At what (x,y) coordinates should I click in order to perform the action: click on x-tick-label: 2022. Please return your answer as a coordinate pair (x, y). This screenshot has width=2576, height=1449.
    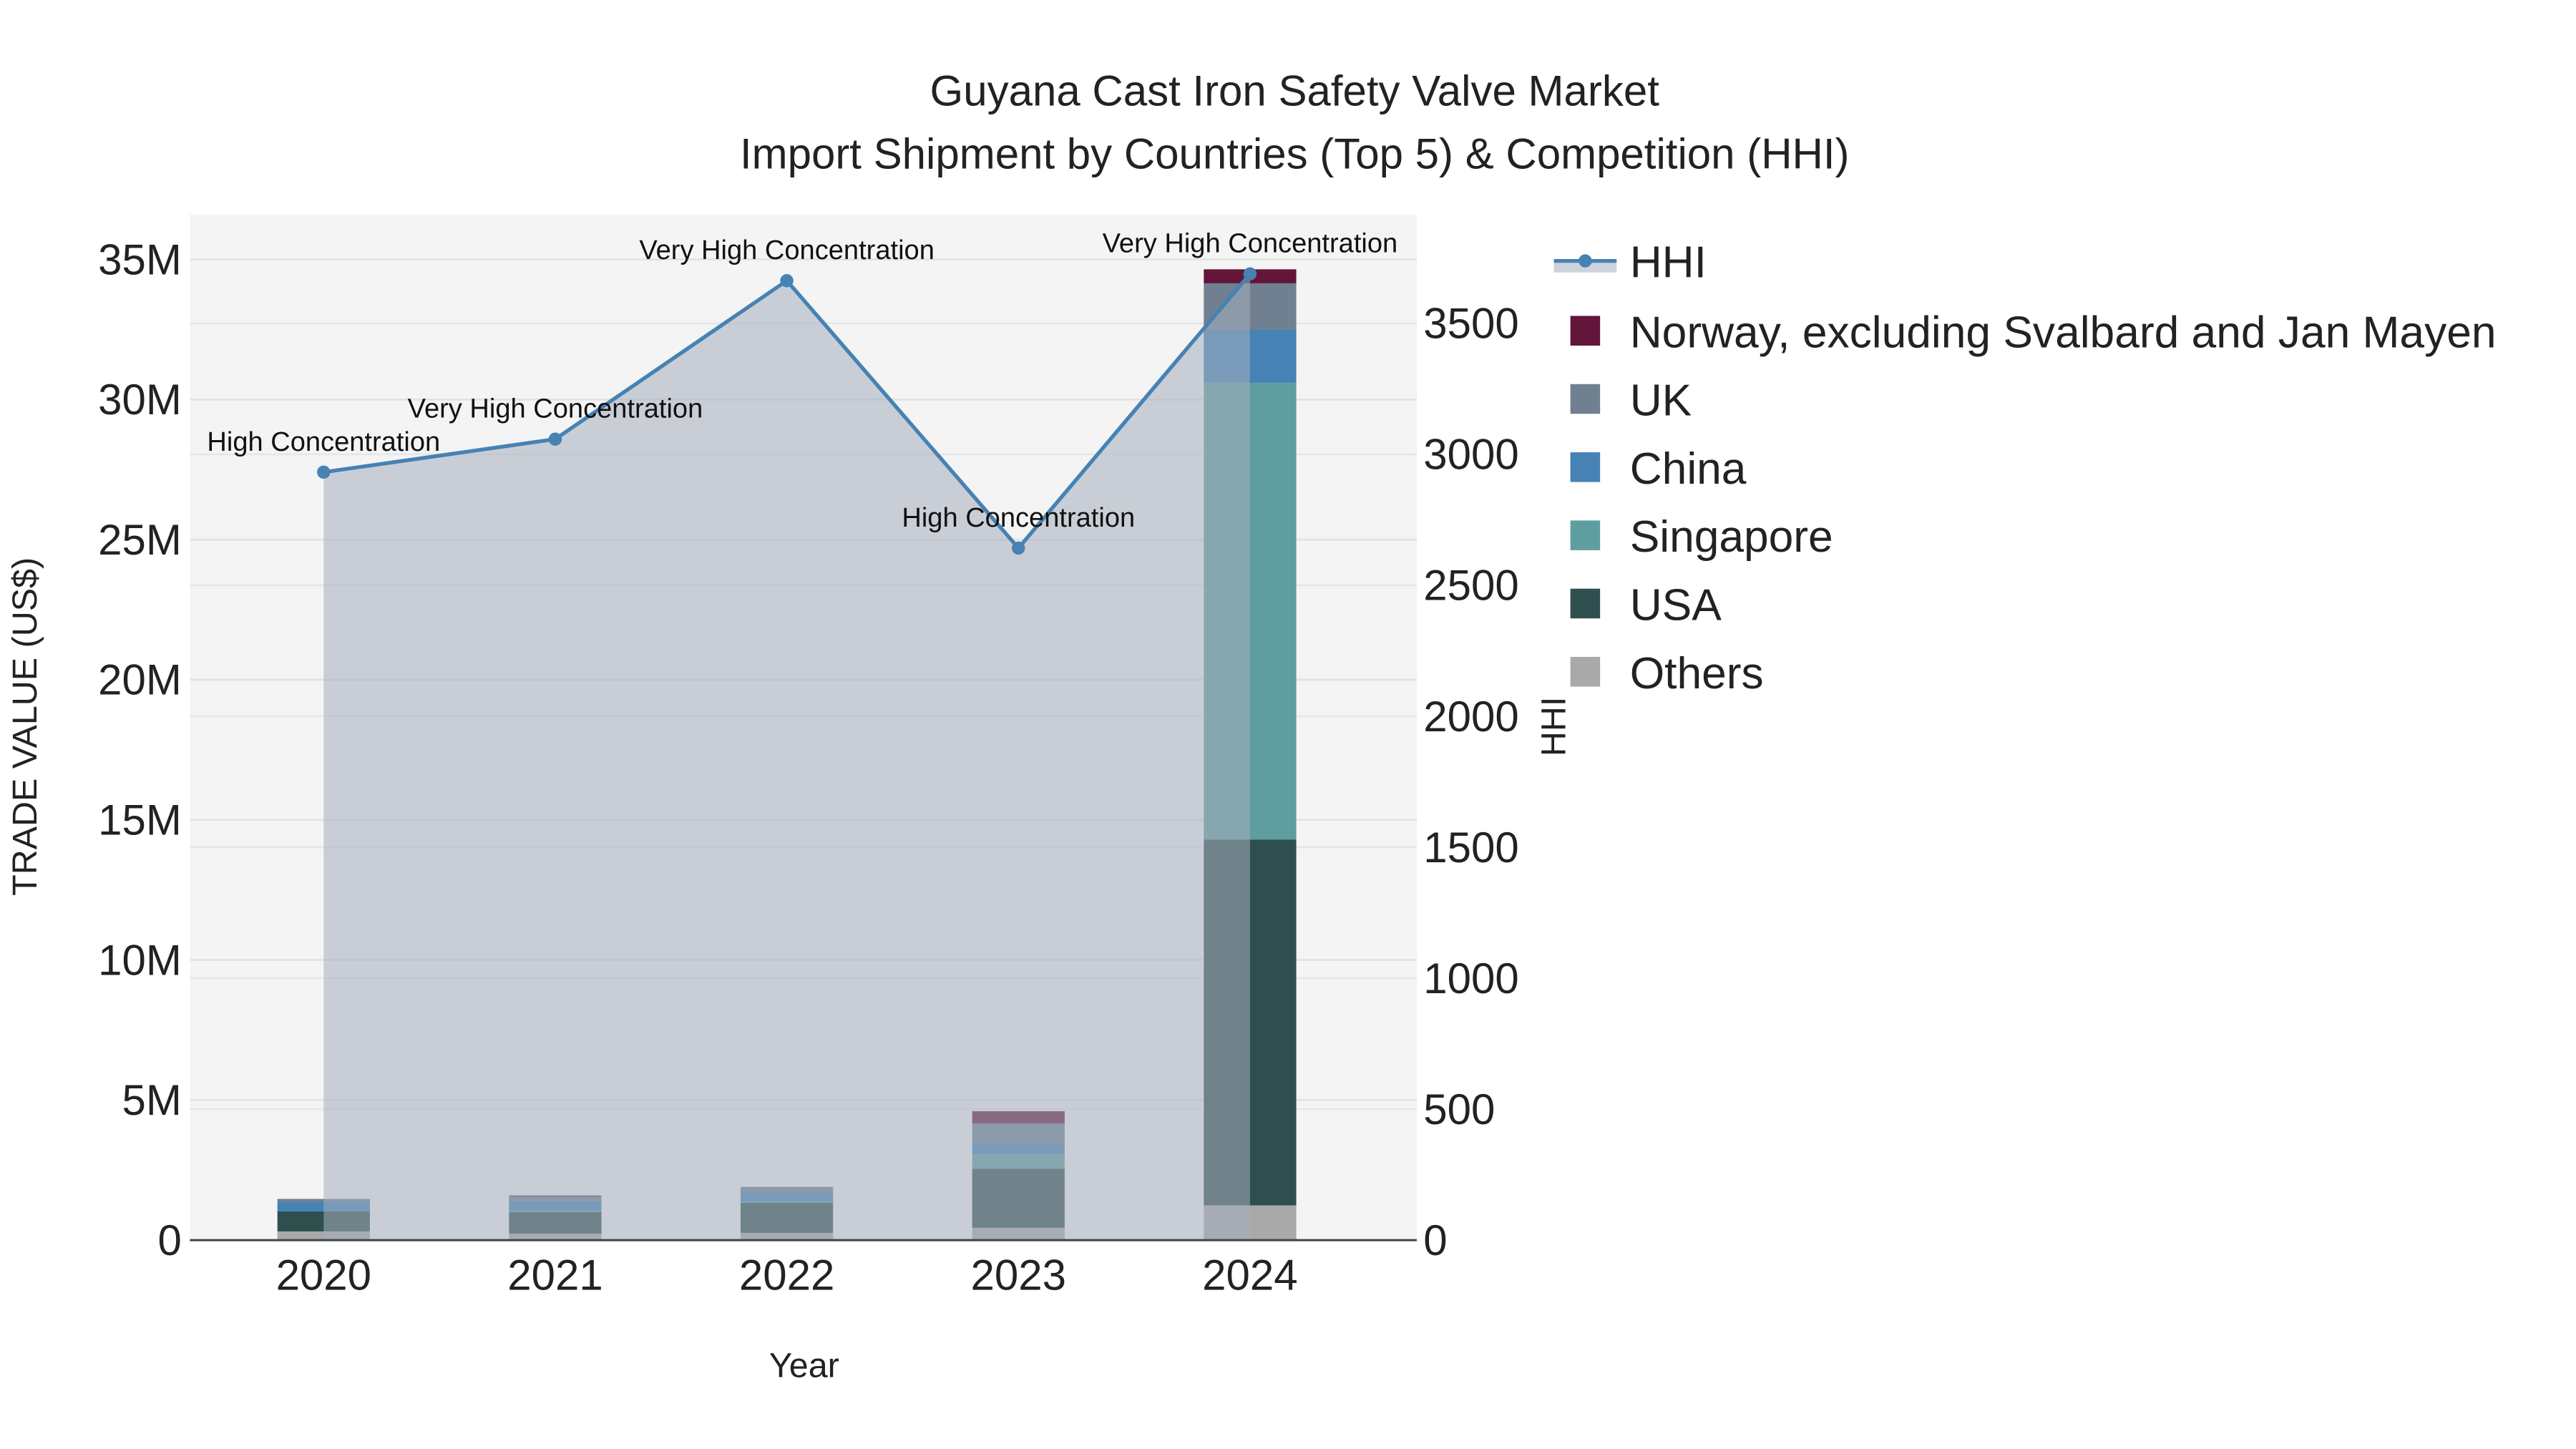
    Looking at the image, I should click on (786, 1275).